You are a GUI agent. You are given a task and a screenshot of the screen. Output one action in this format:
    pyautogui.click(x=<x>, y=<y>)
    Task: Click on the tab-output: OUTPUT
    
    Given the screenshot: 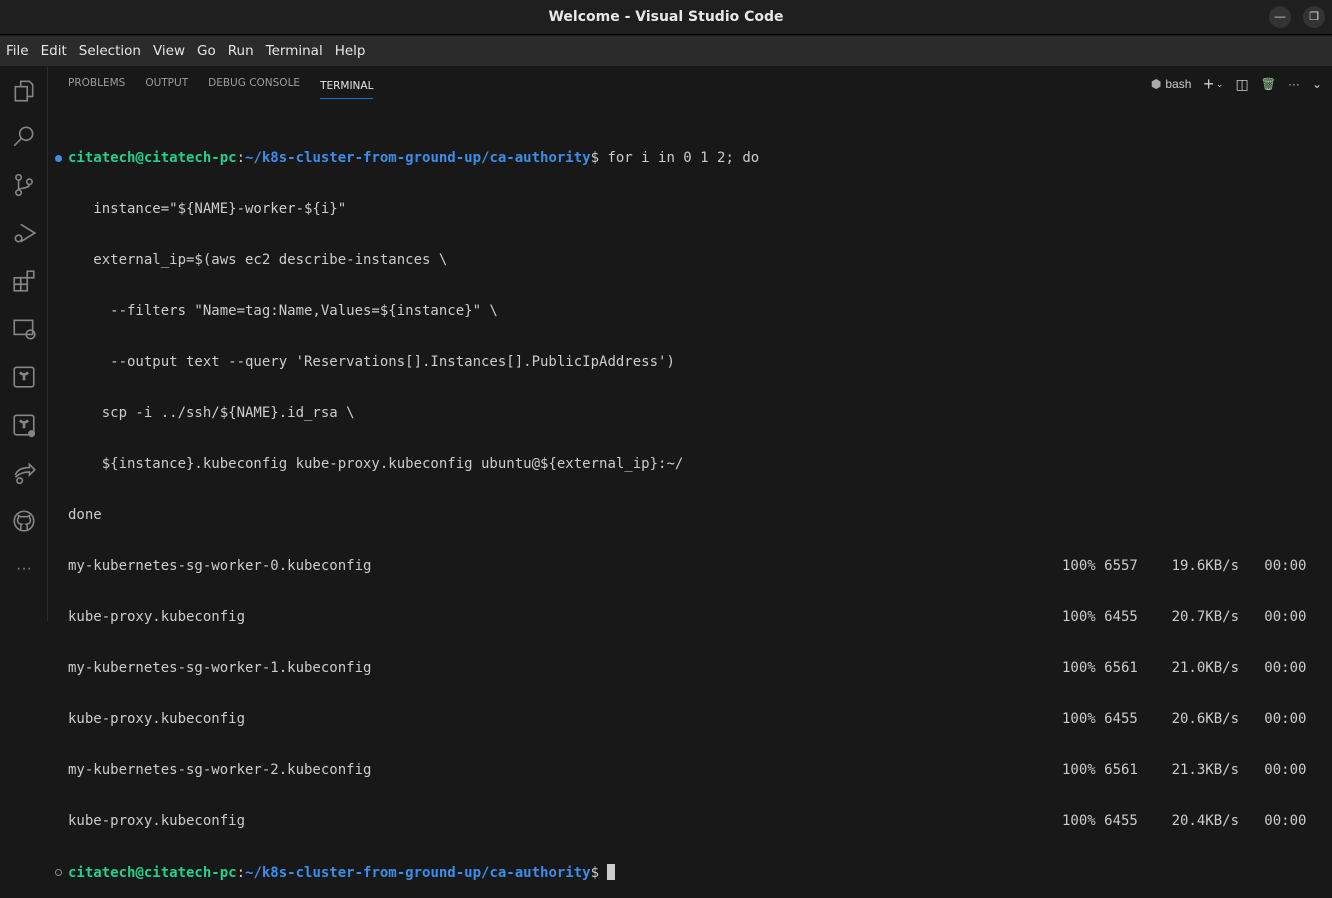 What is the action you would take?
    pyautogui.click(x=166, y=84)
    